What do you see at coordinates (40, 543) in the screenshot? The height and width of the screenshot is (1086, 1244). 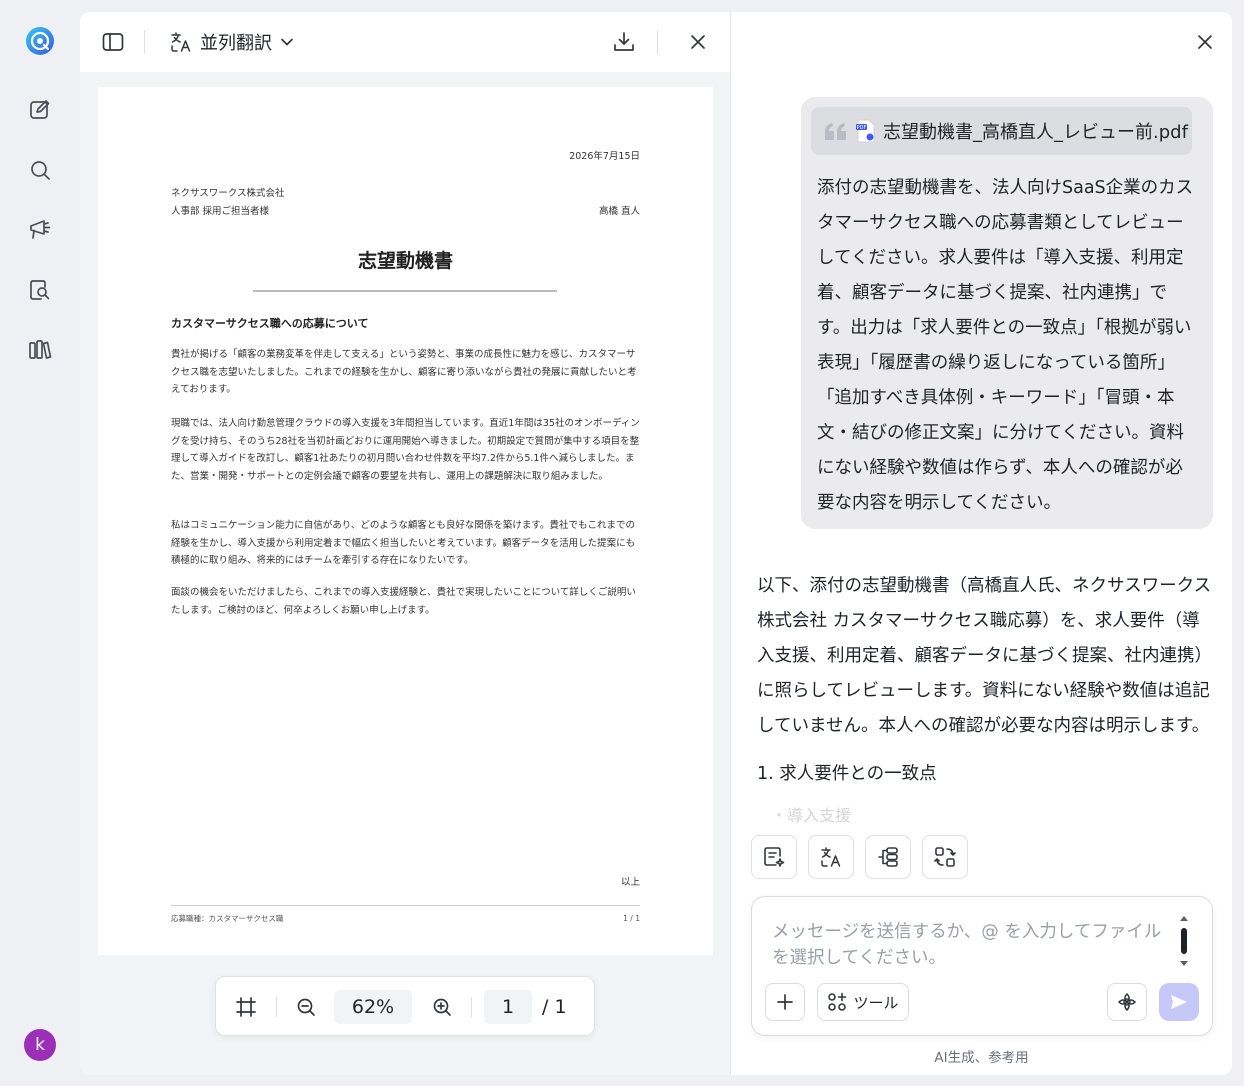 I see `nav-rail: k` at bounding box center [40, 543].